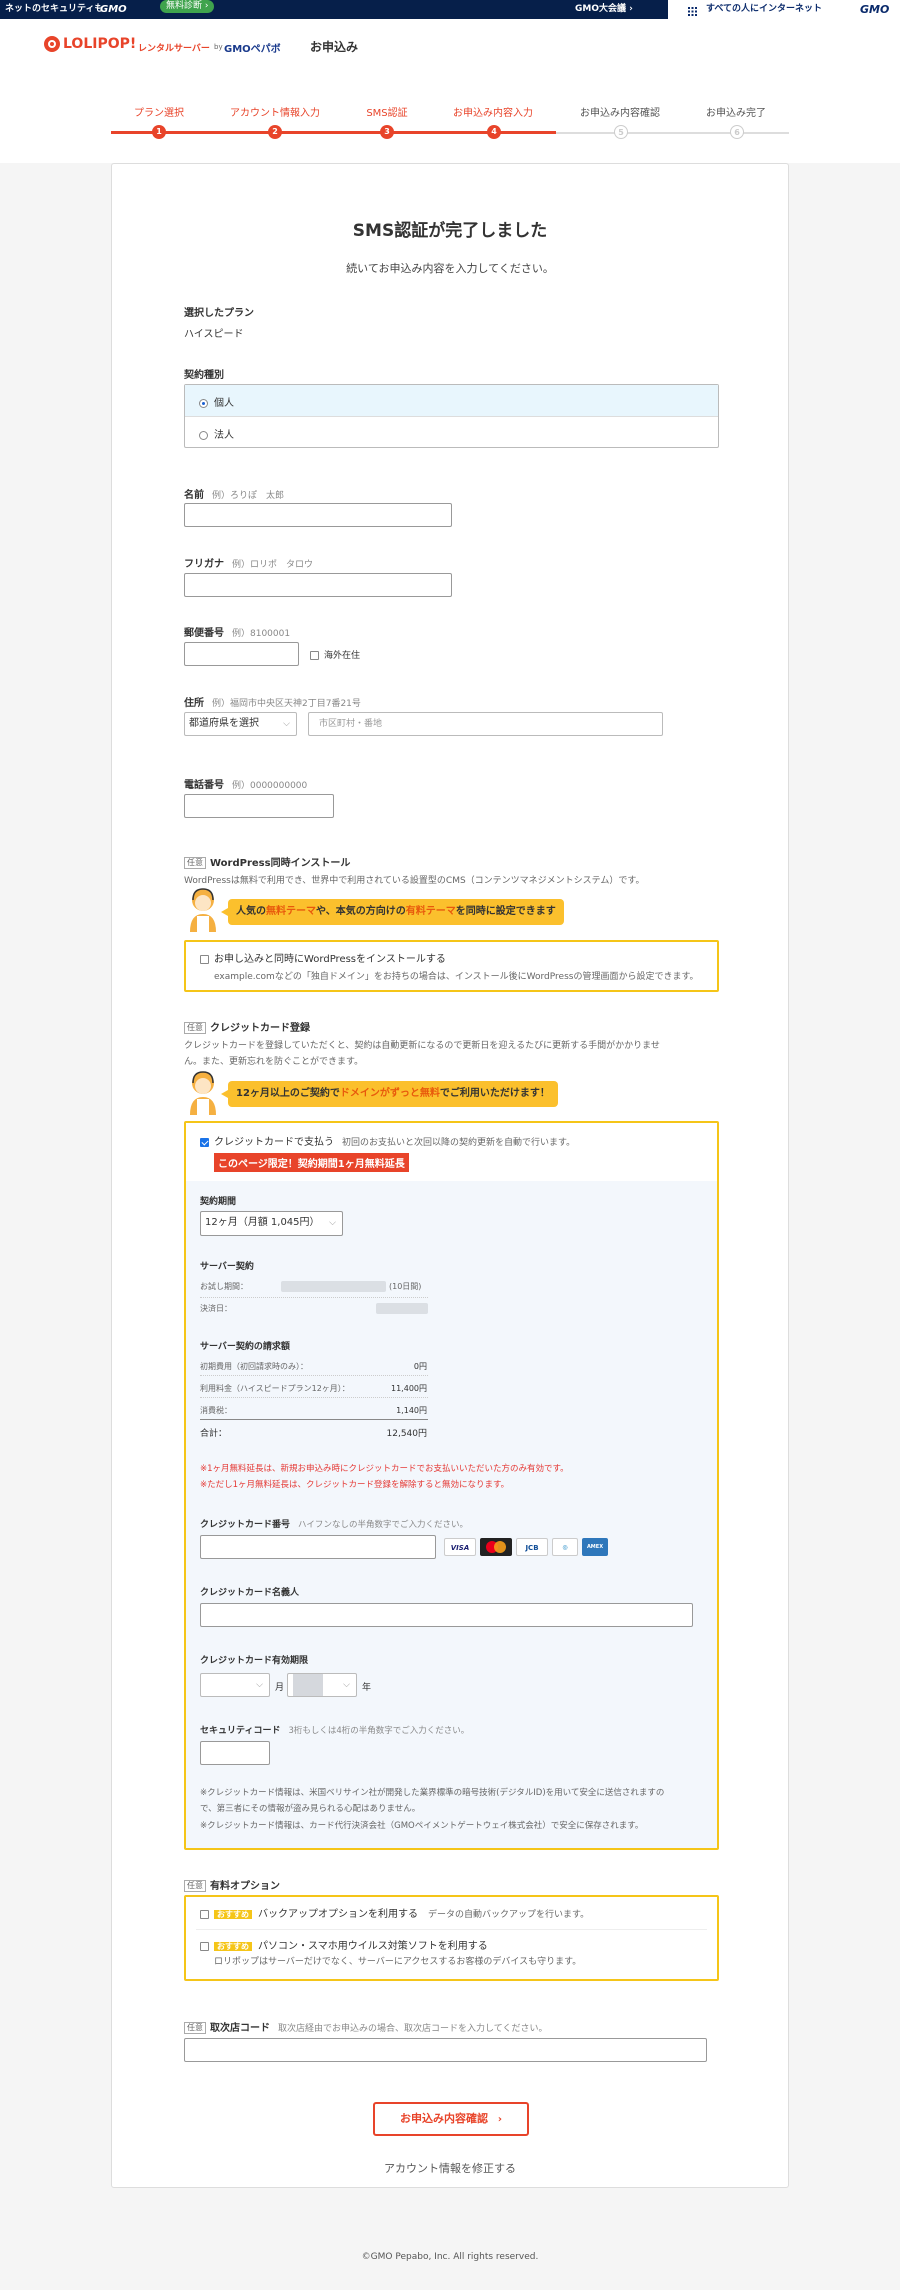  What do you see at coordinates (335, 654) in the screenshot?
I see `overseas-checkbox: 海外在住` at bounding box center [335, 654].